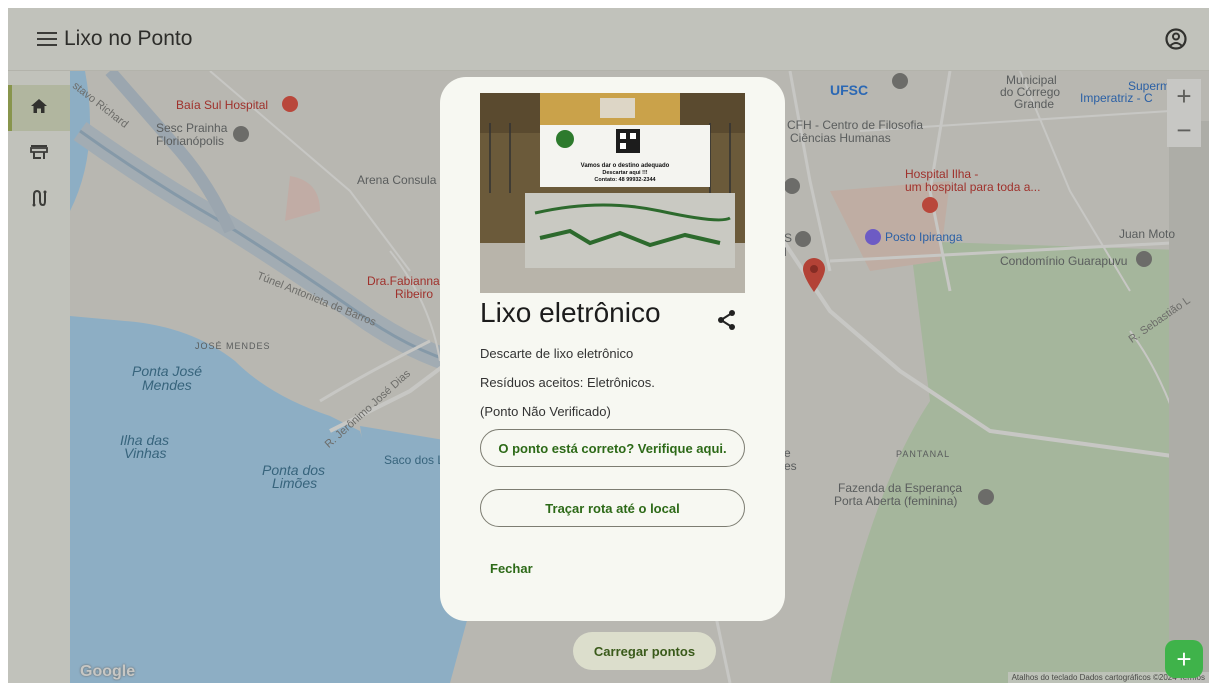 This screenshot has width=1209, height=683. I want to click on verify-point-button: O ponto está correto? Verifique aqui., so click(612, 448).